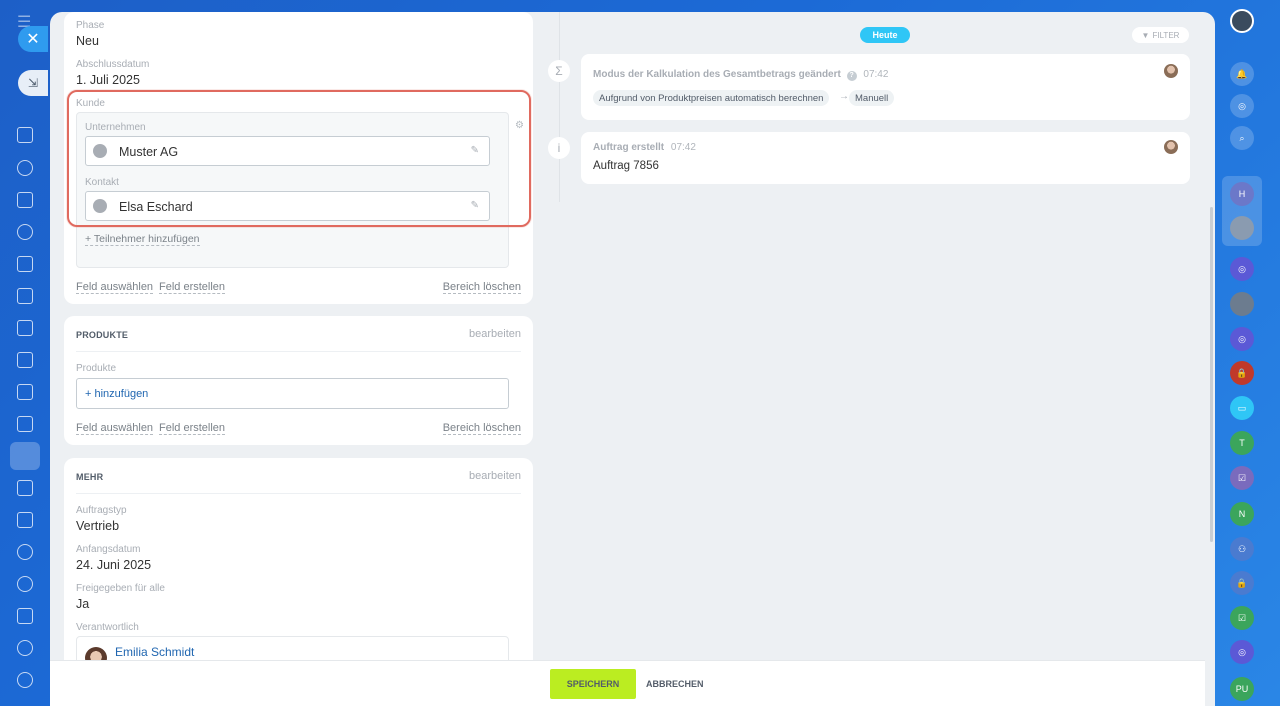  What do you see at coordinates (25, 616) in the screenshot?
I see `nav-sign-icon` at bounding box center [25, 616].